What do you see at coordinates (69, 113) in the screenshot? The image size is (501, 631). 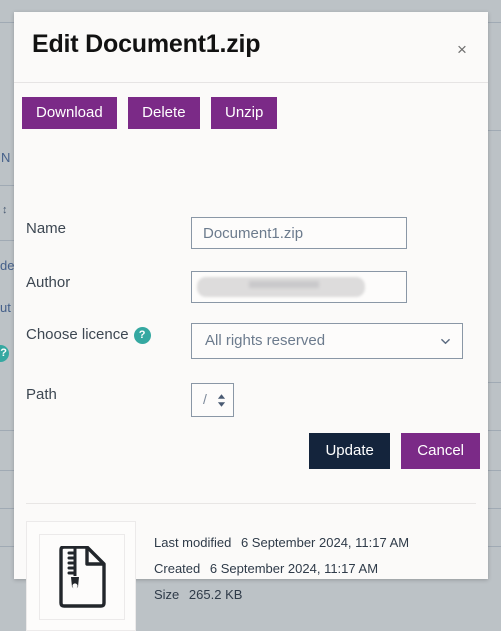 I see `download-button: Download` at bounding box center [69, 113].